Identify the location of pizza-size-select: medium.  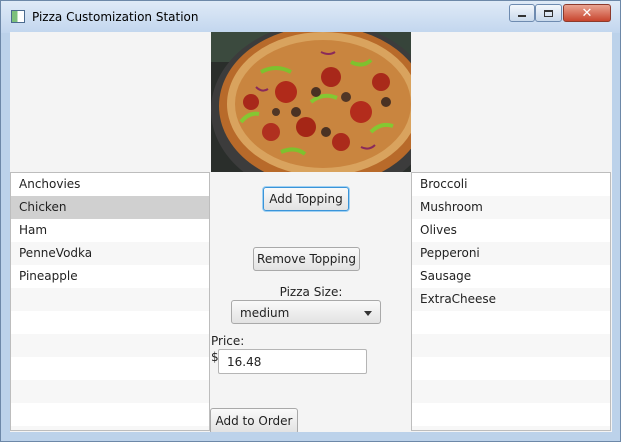
(306, 312).